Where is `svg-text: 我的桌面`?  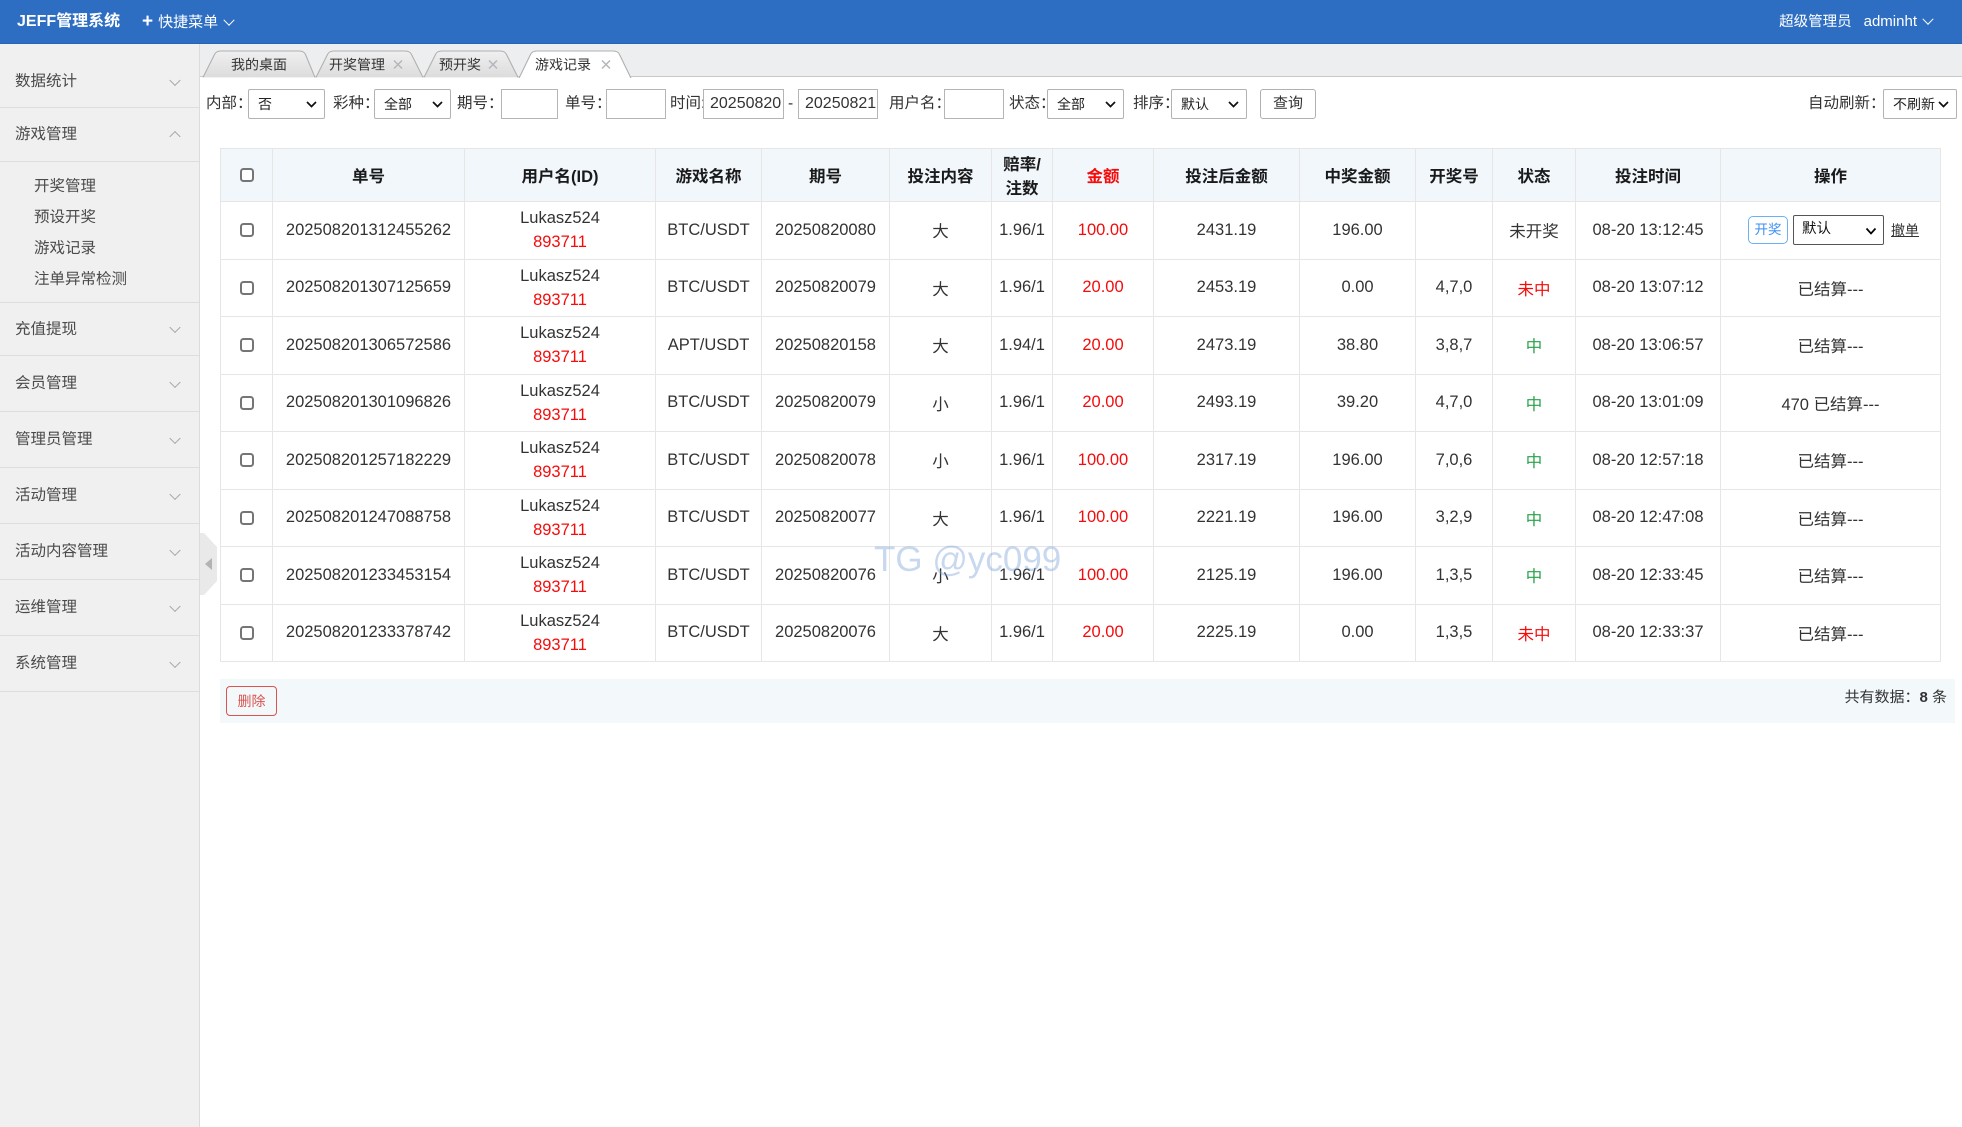 svg-text: 我的桌面 is located at coordinates (259, 65).